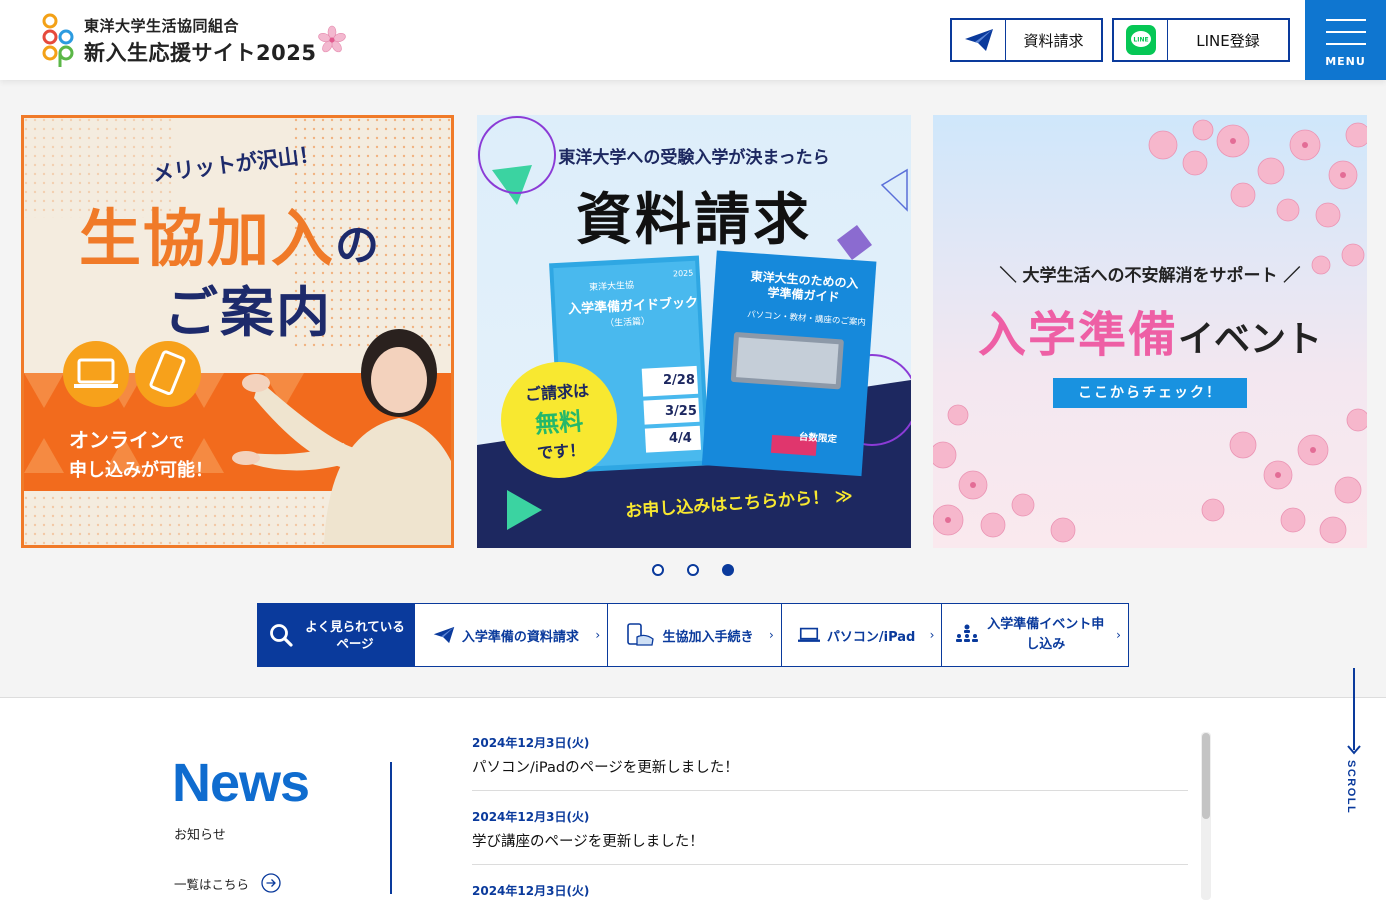 This screenshot has width=1386, height=900. I want to click on slide-1-title: 生協加入の, so click(229, 233).